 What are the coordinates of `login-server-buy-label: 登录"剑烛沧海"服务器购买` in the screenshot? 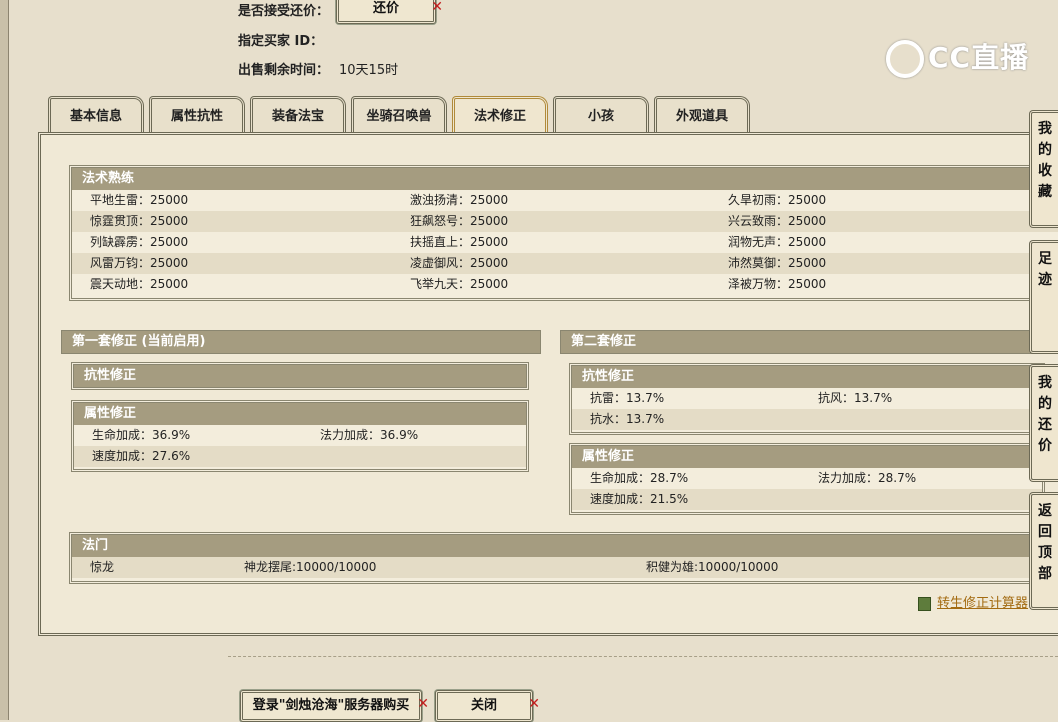 It's located at (331, 705).